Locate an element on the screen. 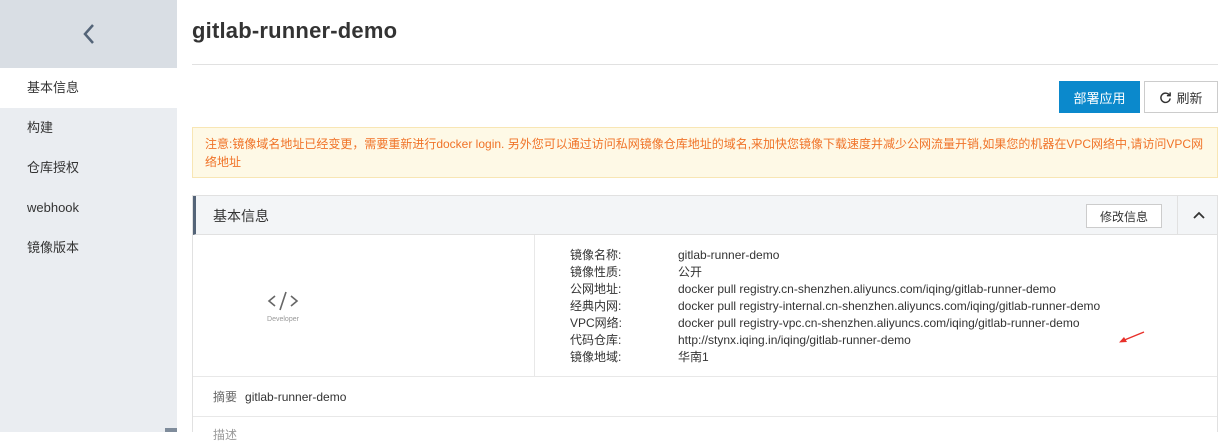  annotation-arrow-icon is located at coordinates (1132, 337).